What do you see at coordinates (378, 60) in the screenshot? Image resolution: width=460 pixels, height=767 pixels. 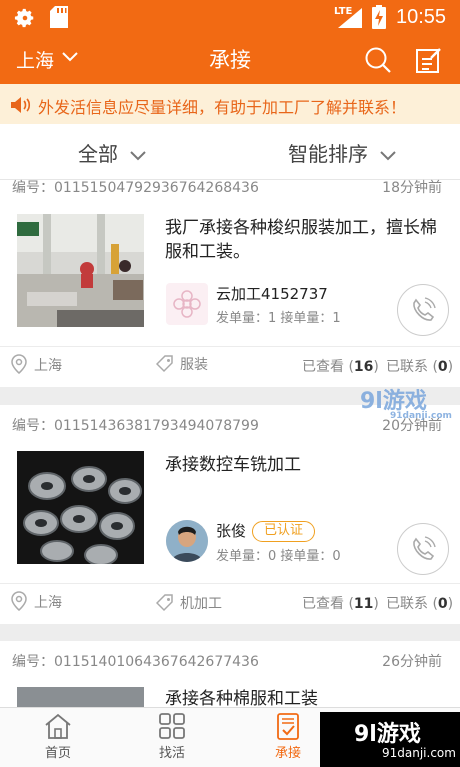 I see `search-icon` at bounding box center [378, 60].